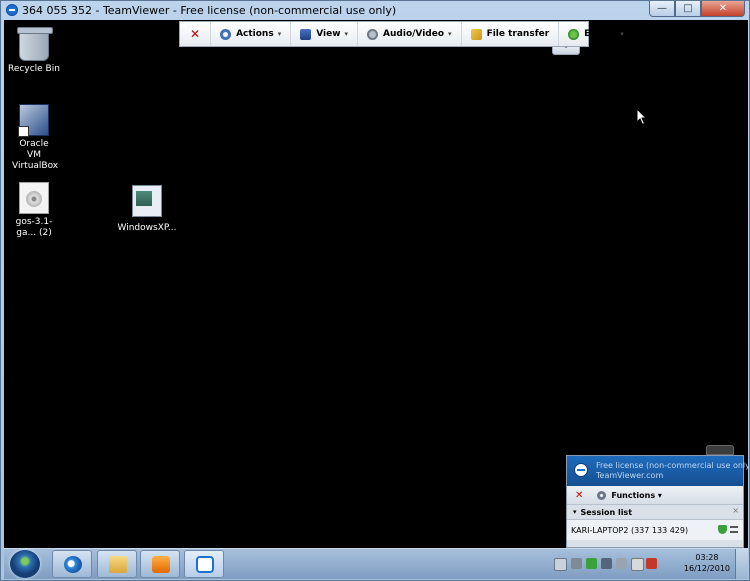 The image size is (750, 581). Describe the element at coordinates (621, 563) in the screenshot. I see `battery-icon` at that location.